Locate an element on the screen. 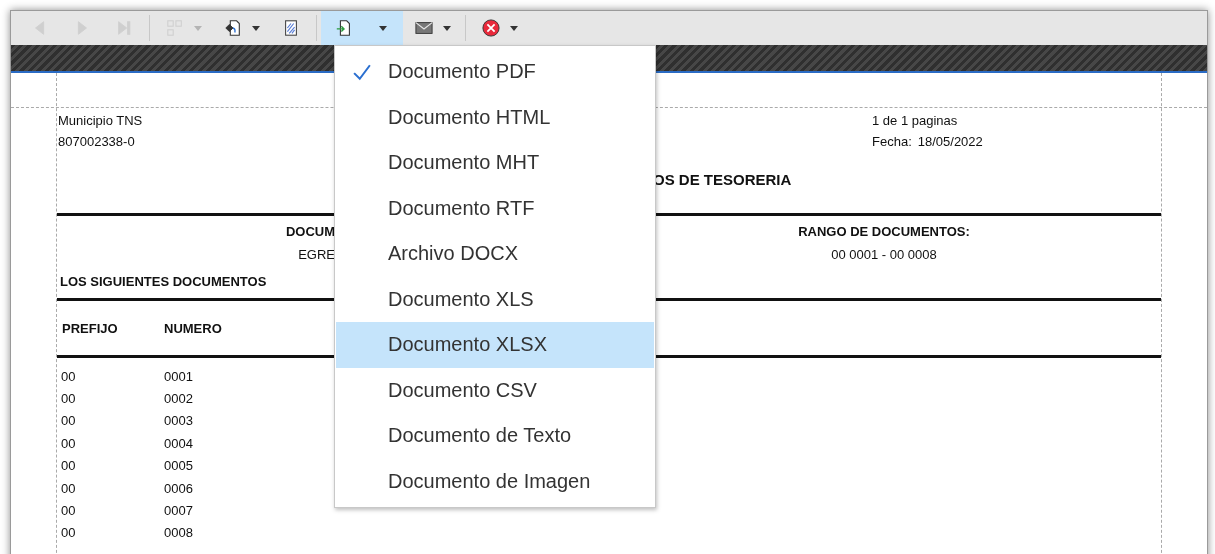  column-header: PREFIJO is located at coordinates (90, 328).